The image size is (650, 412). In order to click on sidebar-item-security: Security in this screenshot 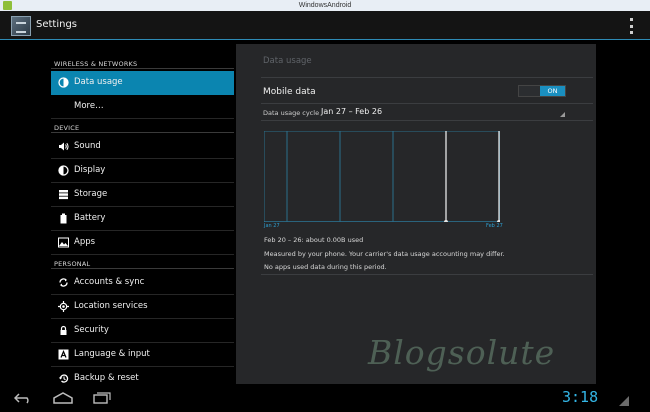, I will do `click(142, 331)`.